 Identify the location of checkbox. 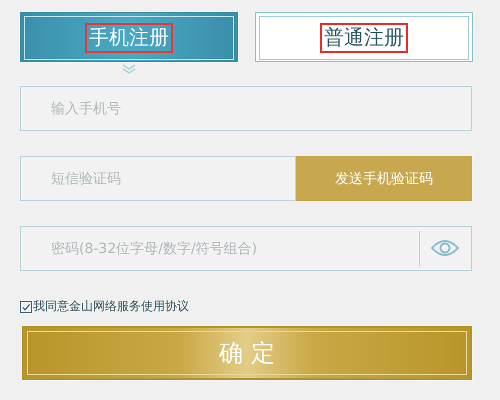
(26, 306).